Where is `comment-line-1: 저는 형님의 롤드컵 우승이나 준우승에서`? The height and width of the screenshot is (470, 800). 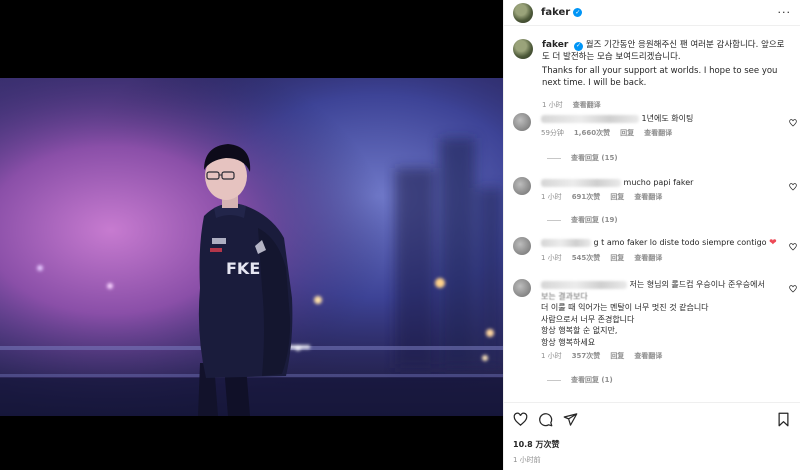 comment-line-1: 저는 형님의 롤드컵 우승이나 준우승에서 is located at coordinates (697, 284).